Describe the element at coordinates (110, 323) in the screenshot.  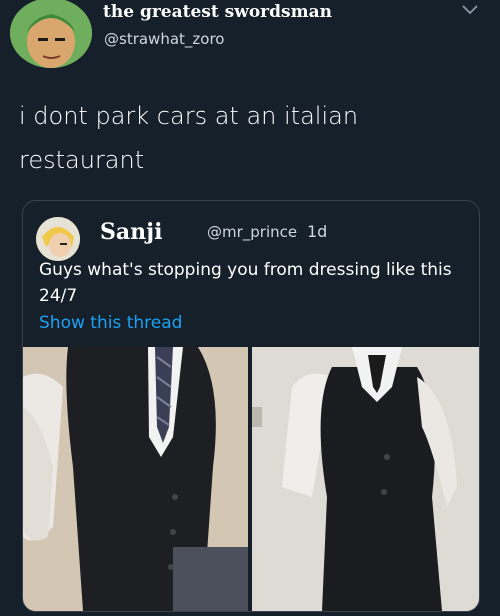
I see `show-thread-link: Show this thread` at that location.